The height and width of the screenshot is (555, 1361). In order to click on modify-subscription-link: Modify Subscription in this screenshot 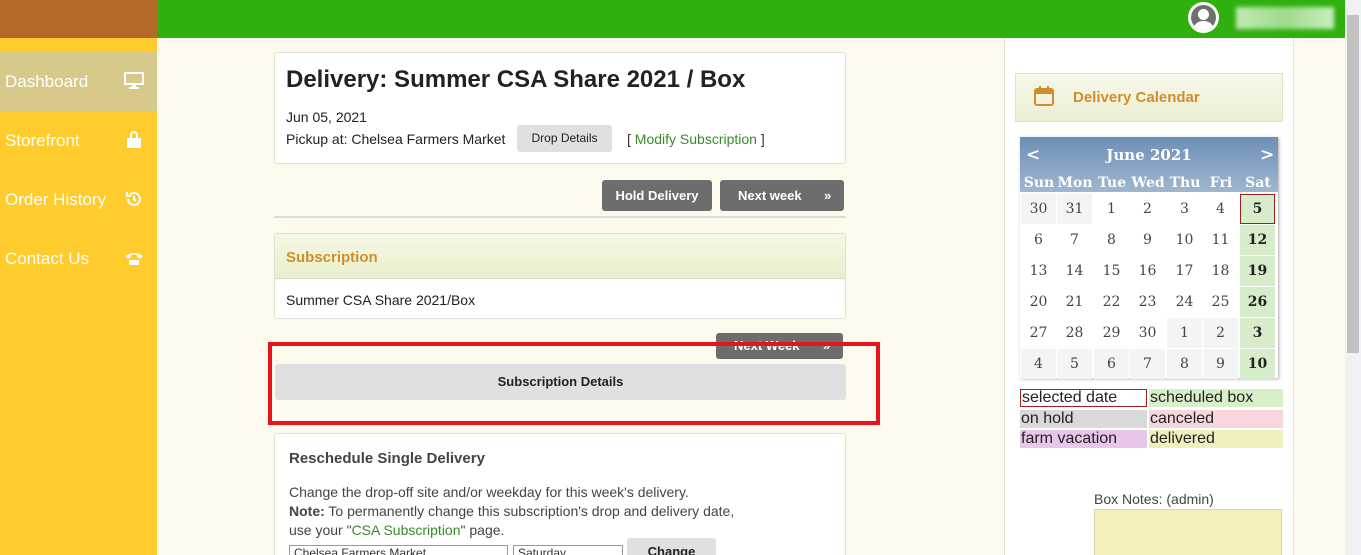, I will do `click(696, 139)`.